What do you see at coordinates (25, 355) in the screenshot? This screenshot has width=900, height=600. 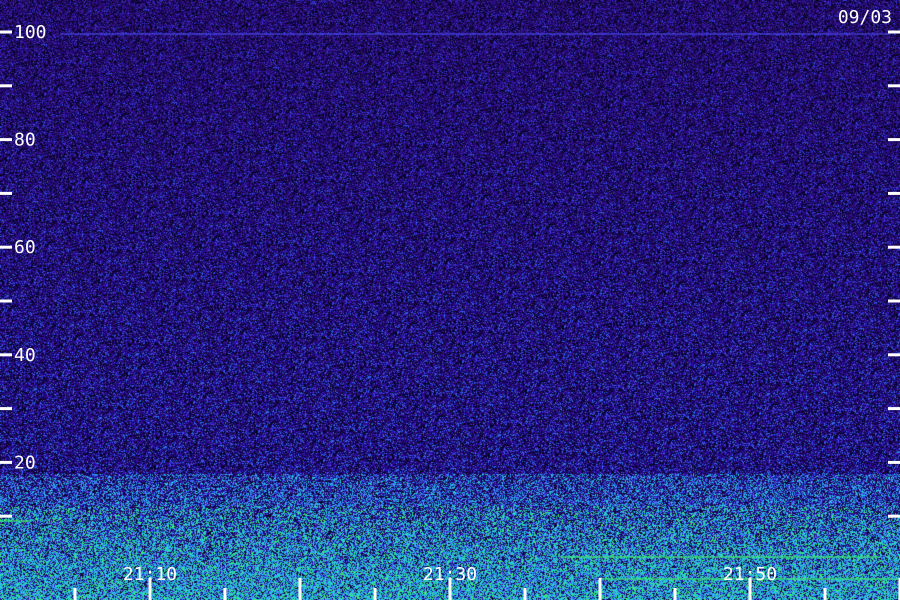 I see `y-tick-label: 40` at bounding box center [25, 355].